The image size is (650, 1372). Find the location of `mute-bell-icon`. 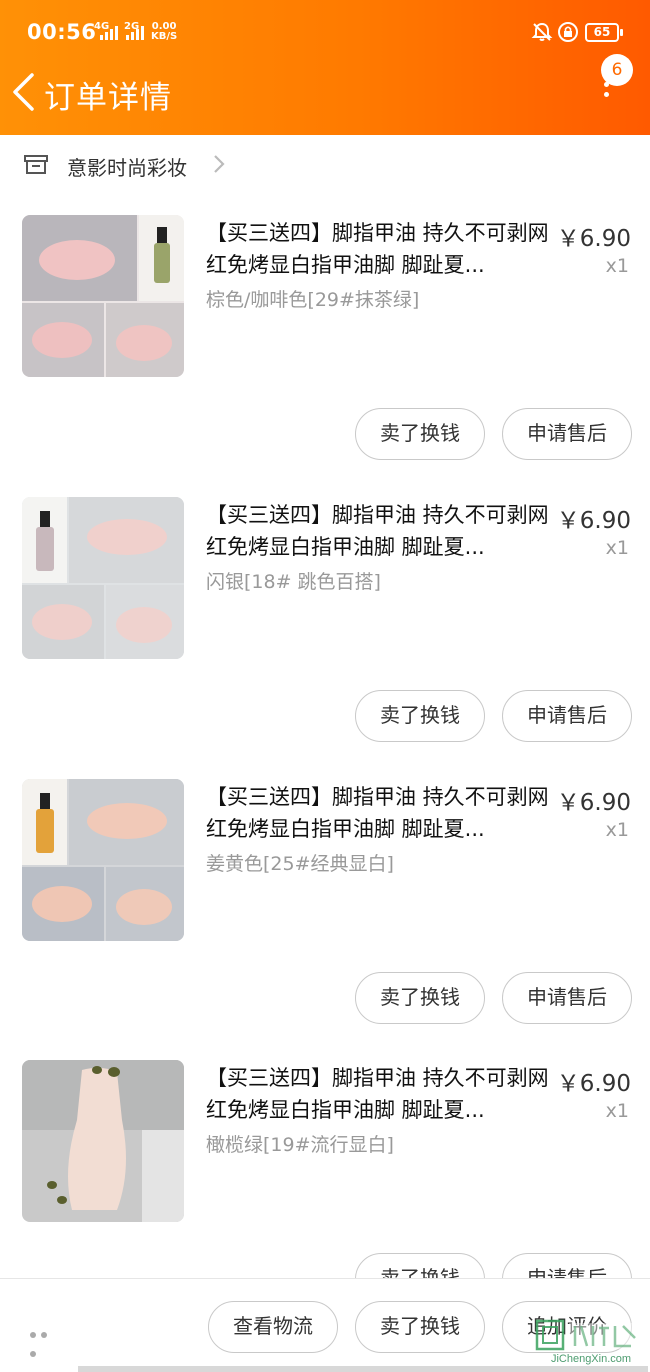

mute-bell-icon is located at coordinates (542, 31).